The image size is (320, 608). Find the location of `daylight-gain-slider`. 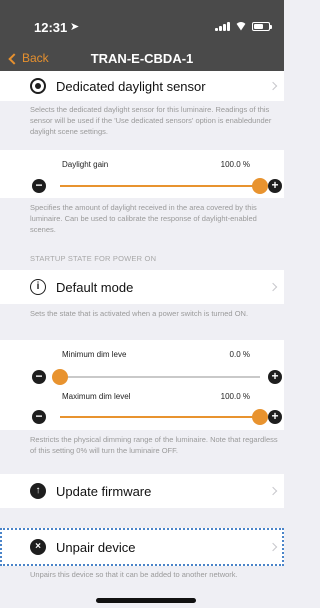

daylight-gain-slider is located at coordinates (164, 186).